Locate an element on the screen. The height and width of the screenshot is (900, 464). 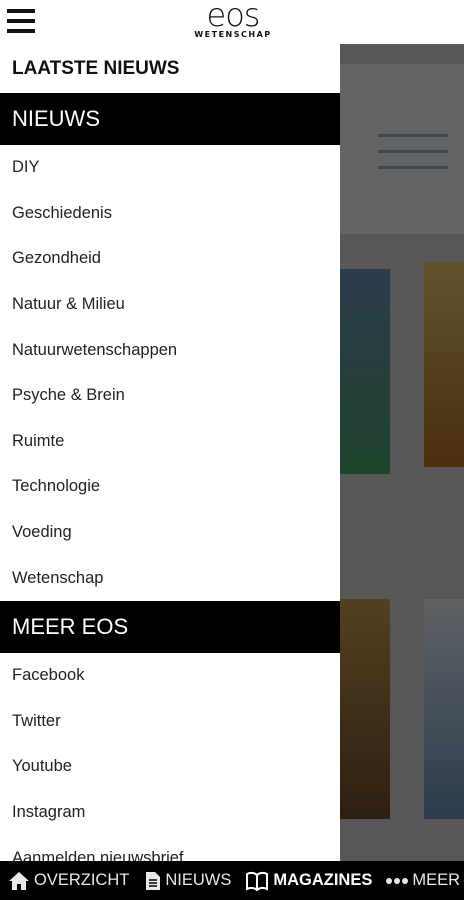
app-bar: eos WETENSCHAP is located at coordinates (232, 22).